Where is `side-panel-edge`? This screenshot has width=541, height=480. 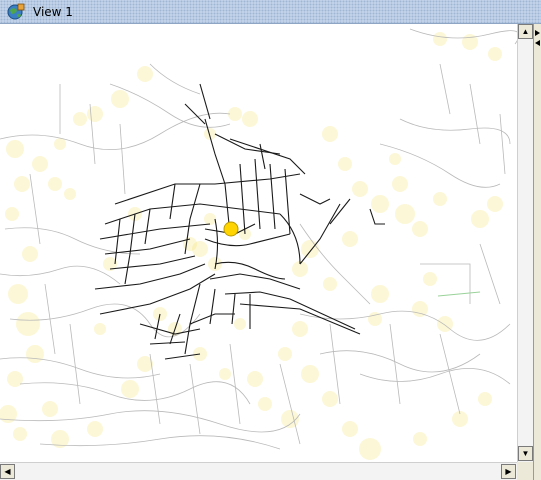 side-panel-edge is located at coordinates (537, 252).